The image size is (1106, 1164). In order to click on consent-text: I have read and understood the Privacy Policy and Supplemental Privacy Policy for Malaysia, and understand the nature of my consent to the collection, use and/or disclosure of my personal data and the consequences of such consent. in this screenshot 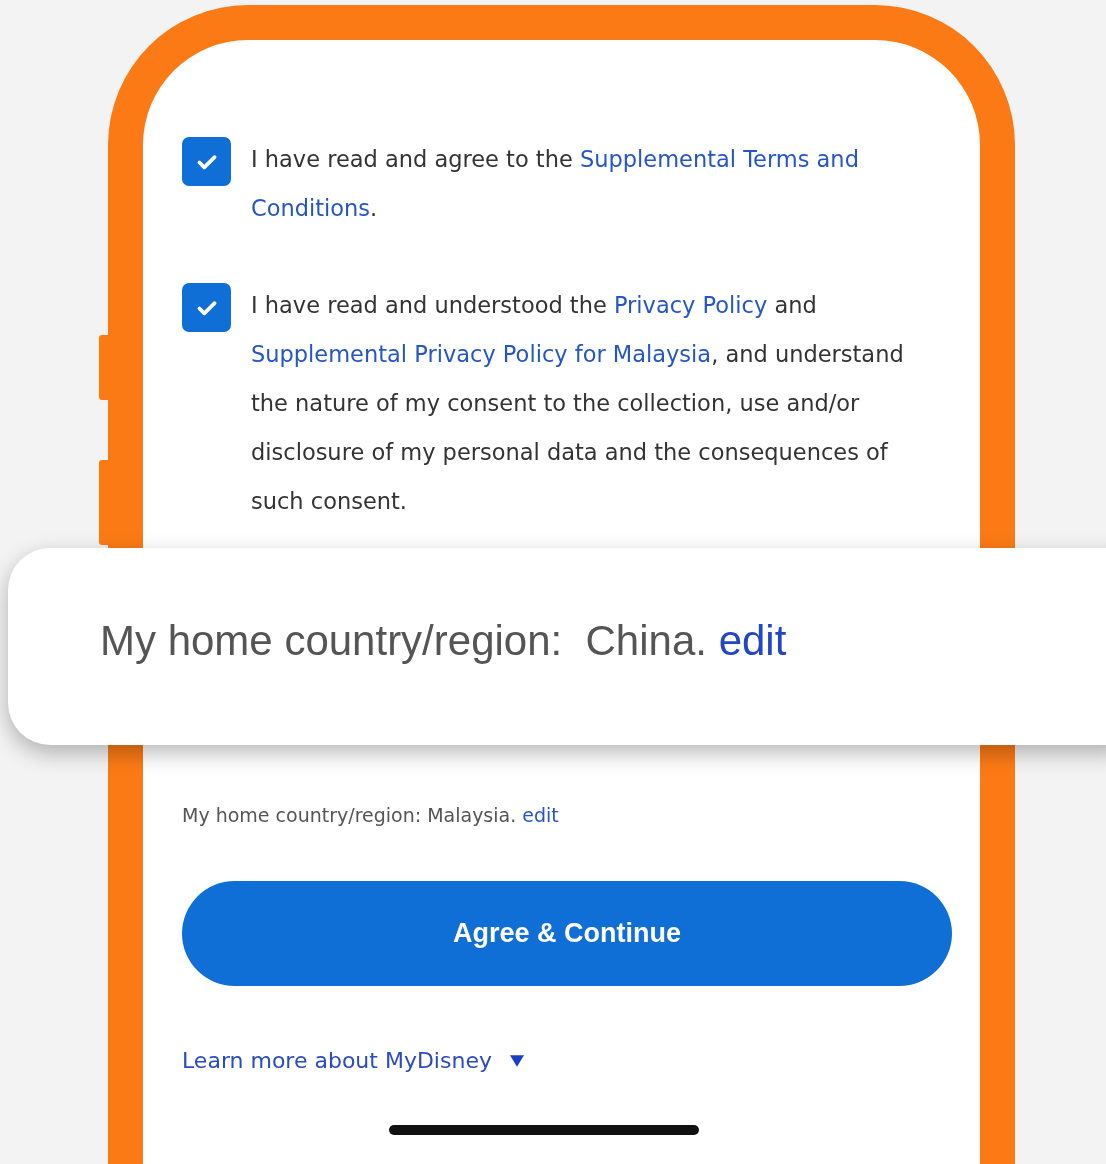, I will do `click(578, 403)`.